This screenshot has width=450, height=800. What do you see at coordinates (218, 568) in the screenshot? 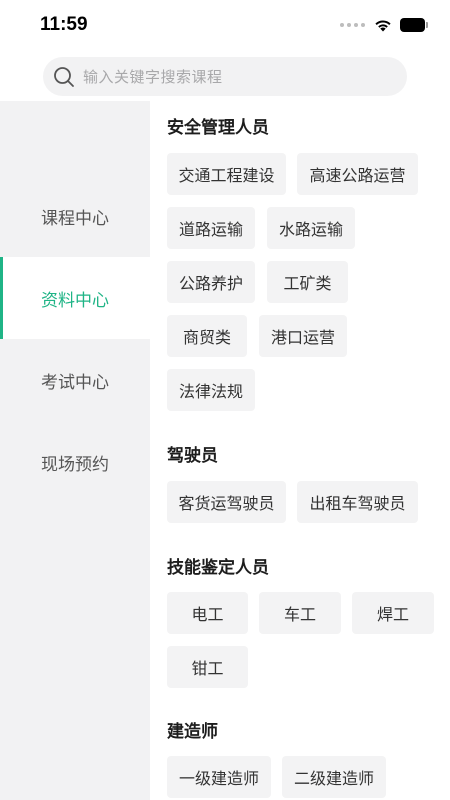
I see `section-title: 技能鉴定人员` at bounding box center [218, 568].